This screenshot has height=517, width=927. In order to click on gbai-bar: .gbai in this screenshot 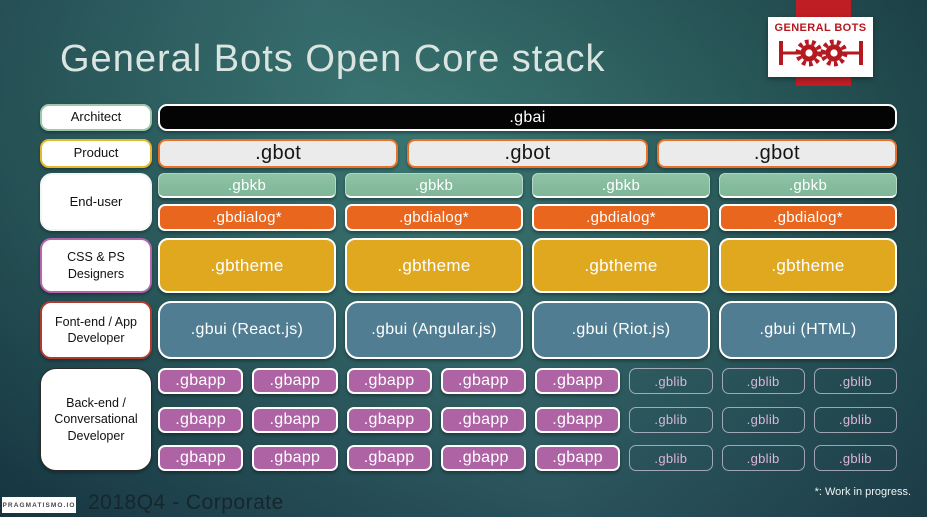, I will do `click(527, 117)`.